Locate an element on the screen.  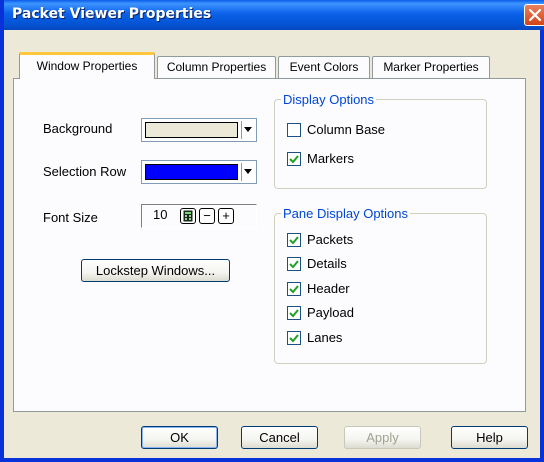
pane-display-options-title: Pane Display Options is located at coordinates (346, 213).